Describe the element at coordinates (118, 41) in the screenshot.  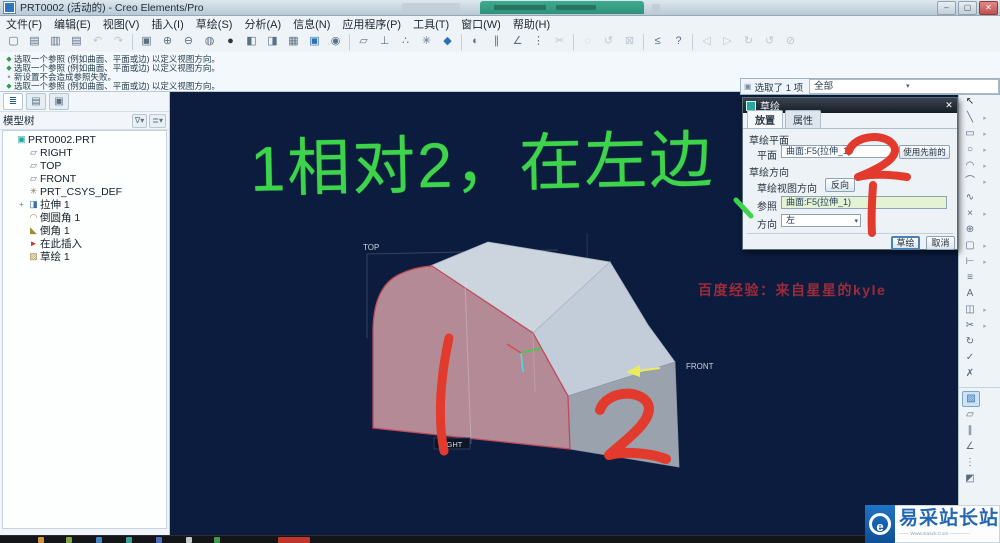
I see `redo-icon: ↷` at that location.